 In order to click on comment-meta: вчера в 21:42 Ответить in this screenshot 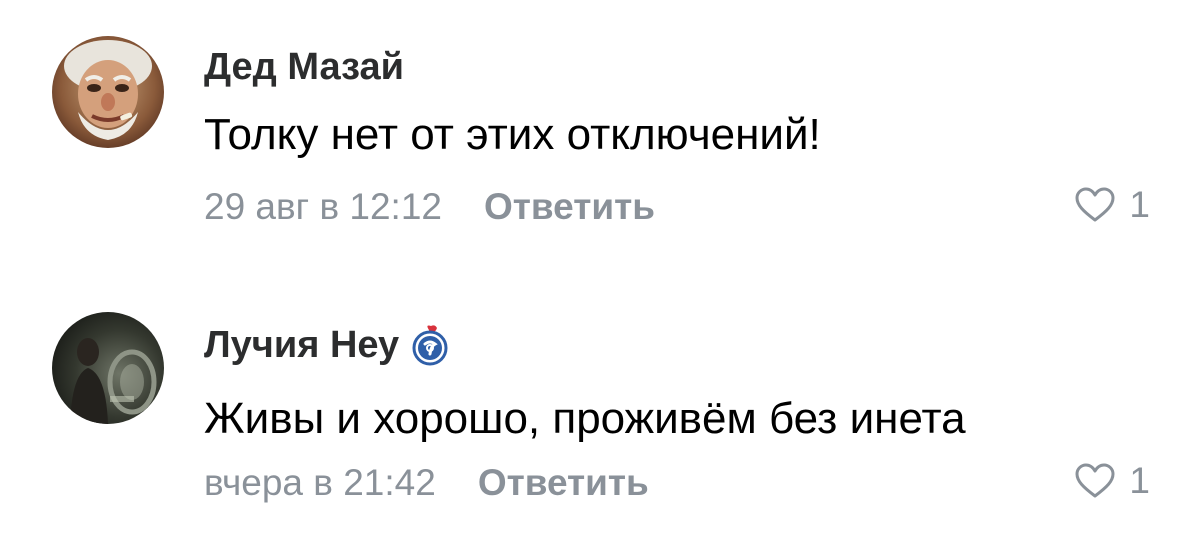, I will do `click(426, 483)`.